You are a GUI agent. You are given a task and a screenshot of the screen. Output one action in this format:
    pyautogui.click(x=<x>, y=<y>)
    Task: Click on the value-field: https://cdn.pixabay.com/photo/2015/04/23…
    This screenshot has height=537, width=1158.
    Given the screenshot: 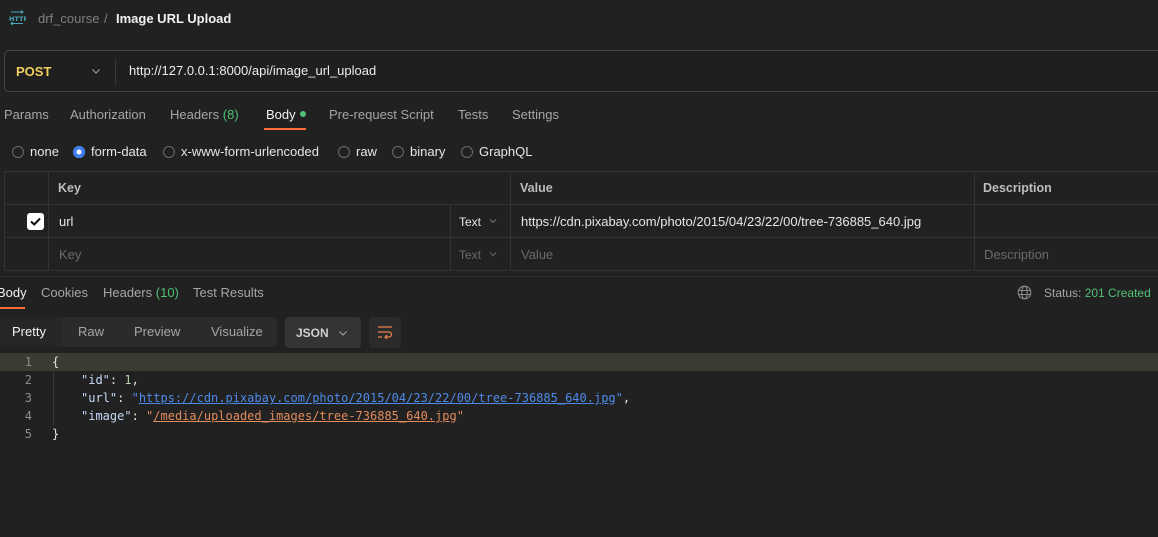 What is the action you would take?
    pyautogui.click(x=721, y=221)
    